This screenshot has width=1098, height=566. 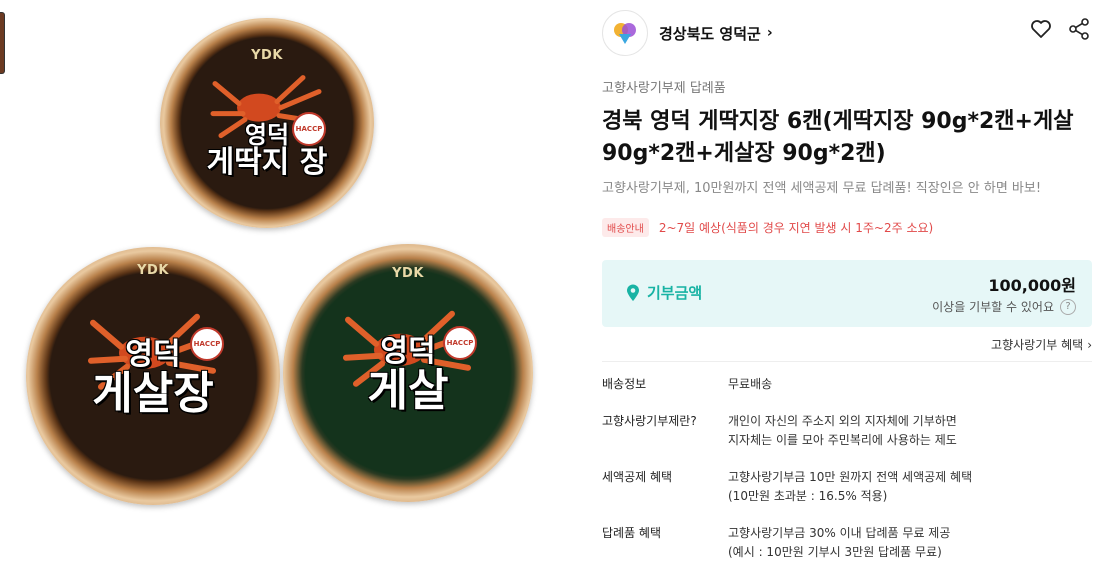 I want to click on donation-note-text: 이상을 기부할 수 있어요, so click(x=993, y=307).